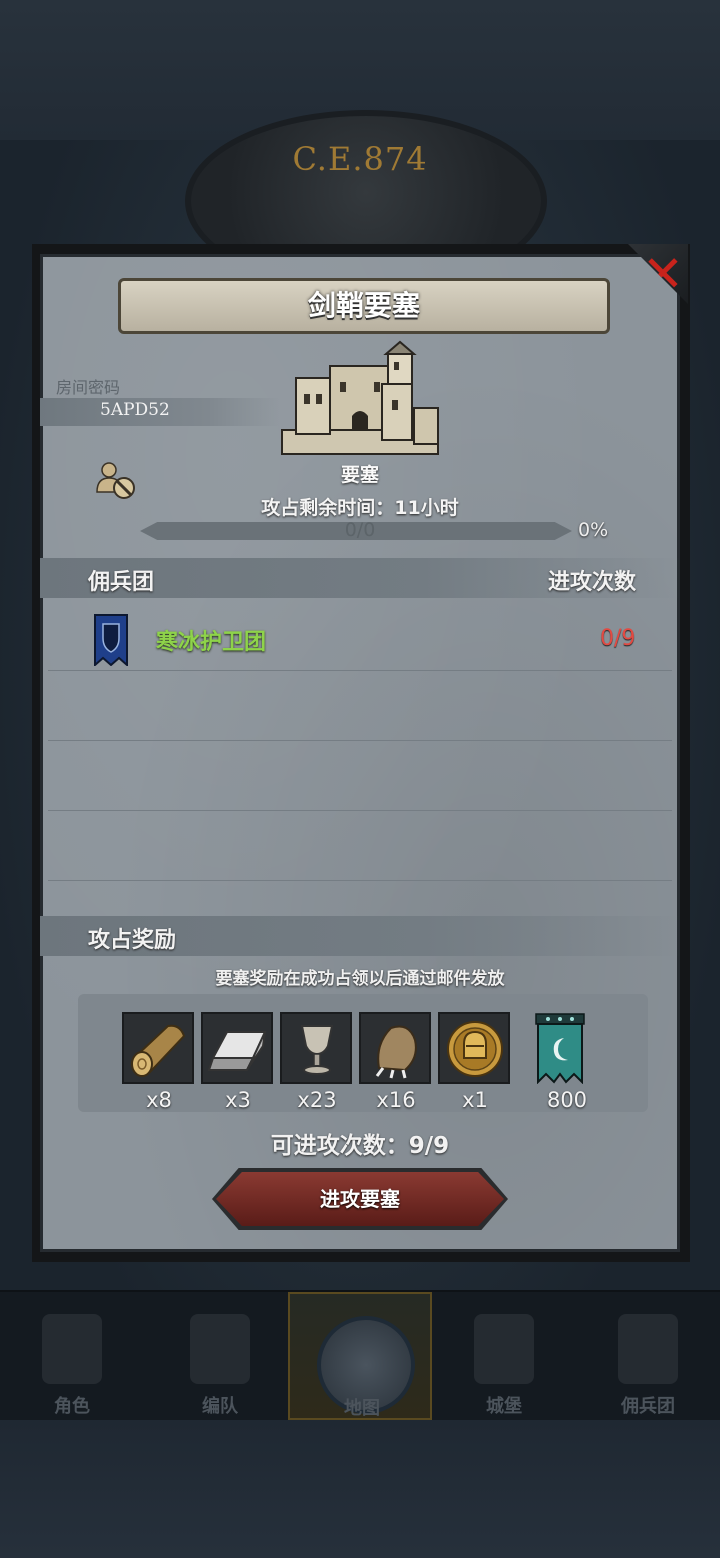  I want to click on tab-castle: 城堡, so click(504, 1356).